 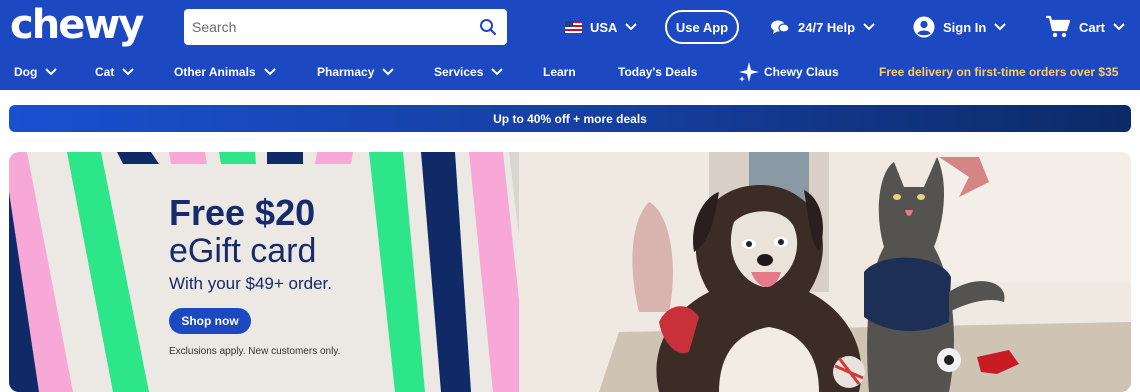 I want to click on offer-condition: With your $49+ order., so click(x=251, y=283).